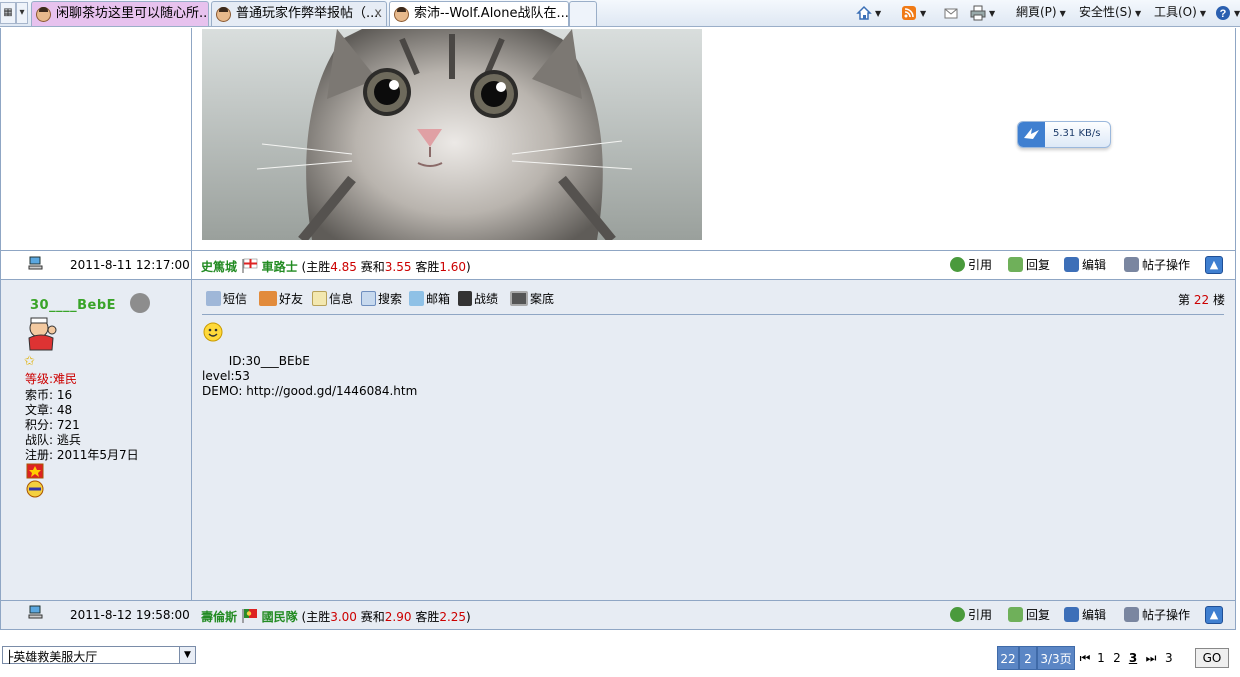 This screenshot has width=1240, height=677. What do you see at coordinates (453, 267) in the screenshot?
I see `away-odds: 1.60` at bounding box center [453, 267].